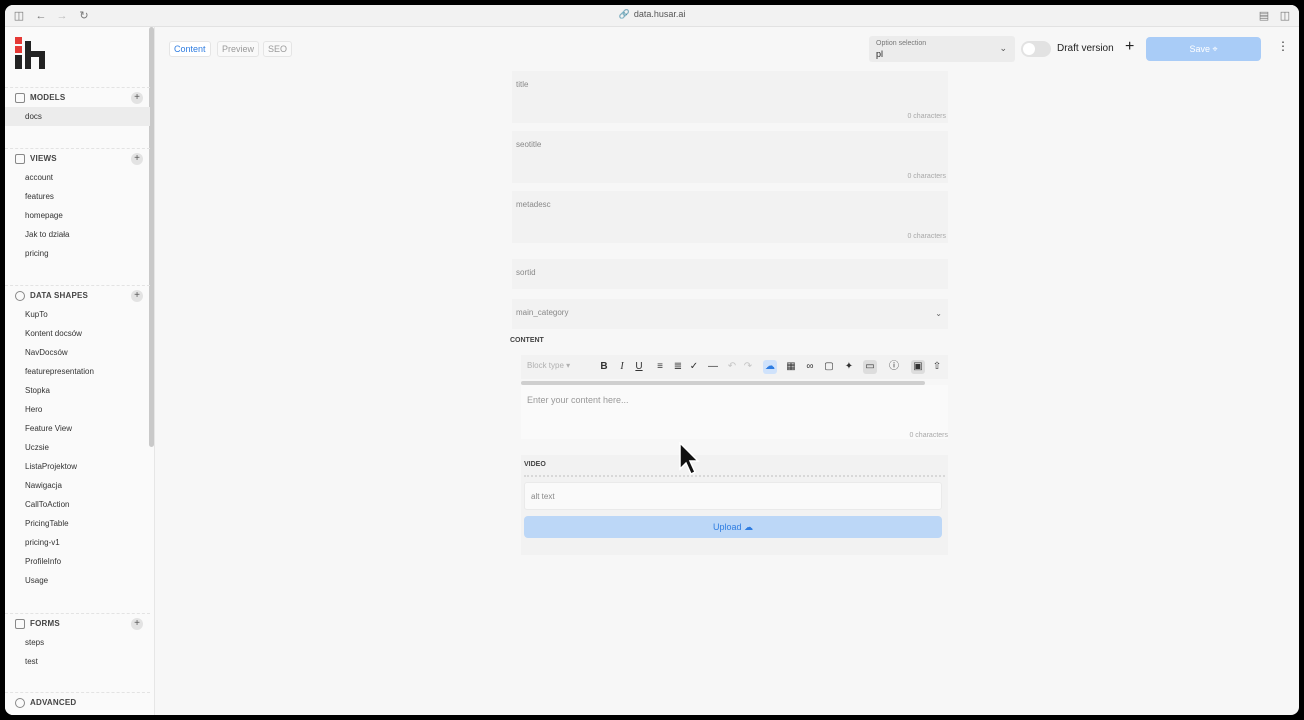 Image resolution: width=1304 pixels, height=720 pixels. I want to click on metadesc-char-count: 0 characters, so click(926, 236).